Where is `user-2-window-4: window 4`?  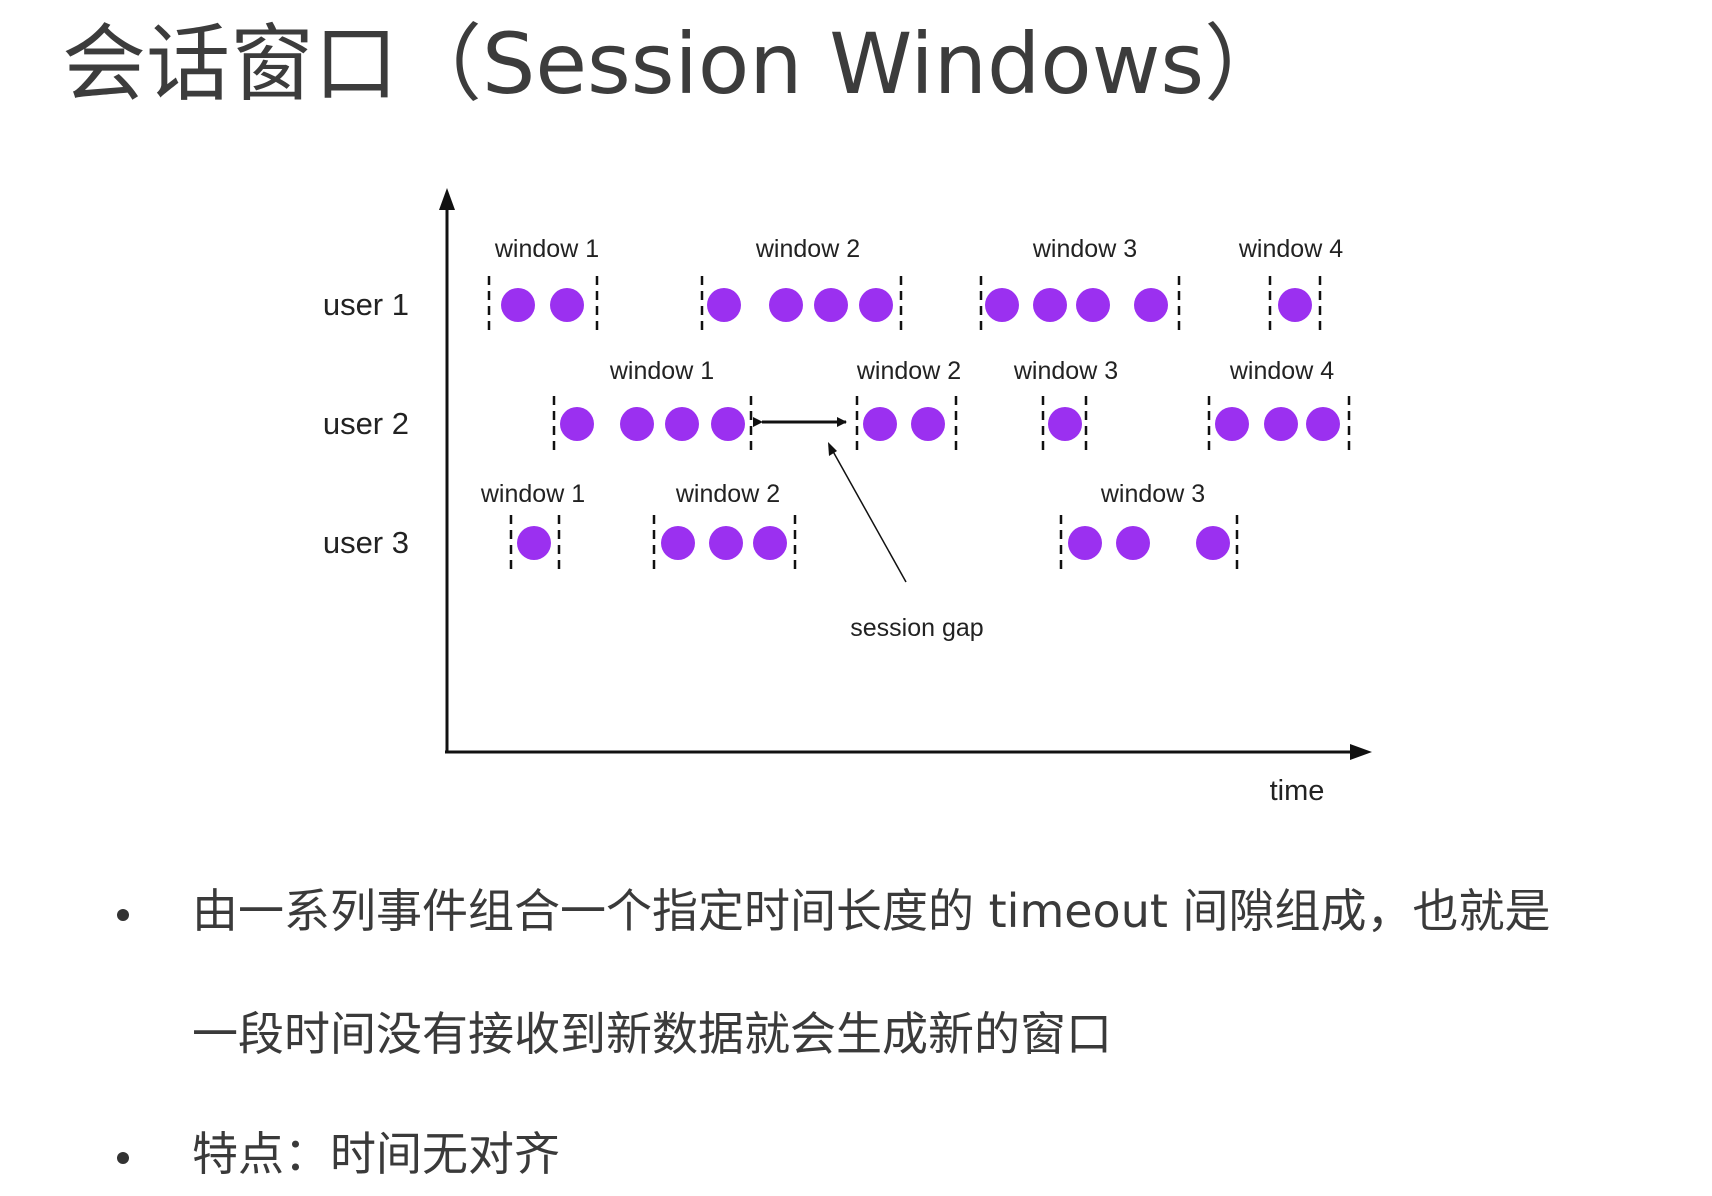 user-2-window-4: window 4 is located at coordinates (1279, 405).